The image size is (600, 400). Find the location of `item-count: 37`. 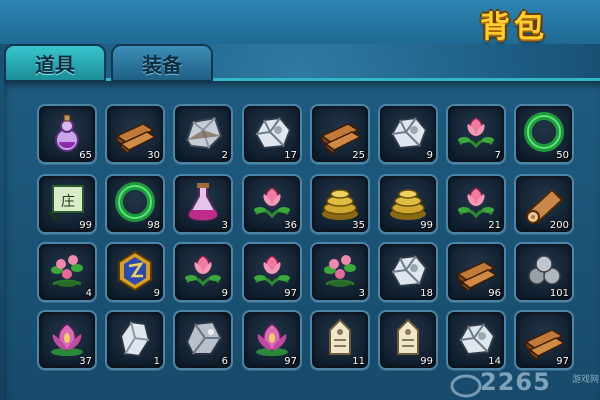

item-count: 37 is located at coordinates (85, 361).